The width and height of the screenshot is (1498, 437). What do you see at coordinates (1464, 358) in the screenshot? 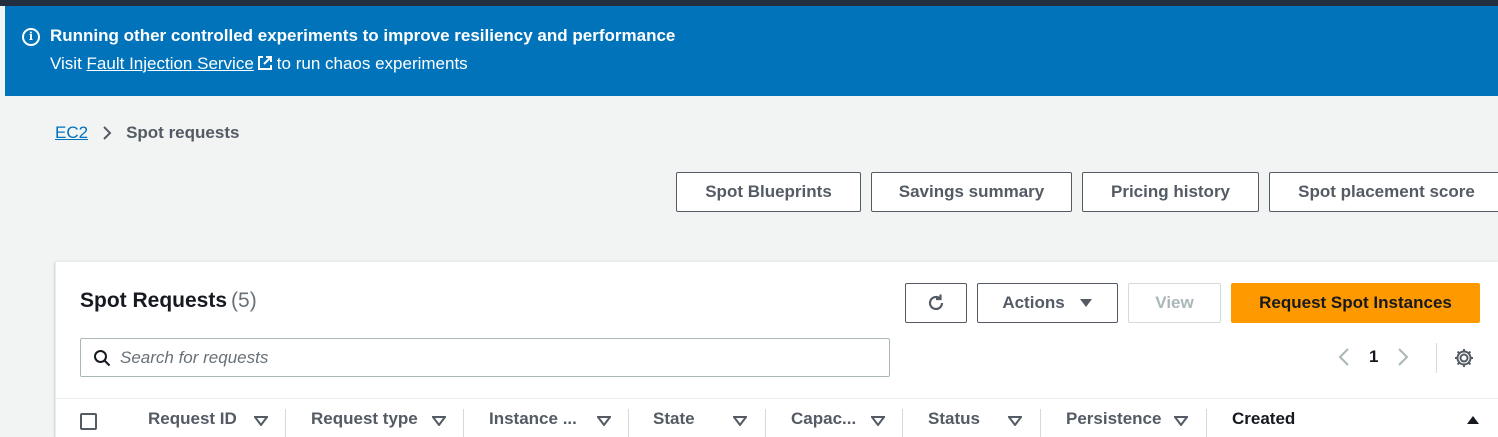
I see `gear-icon` at bounding box center [1464, 358].